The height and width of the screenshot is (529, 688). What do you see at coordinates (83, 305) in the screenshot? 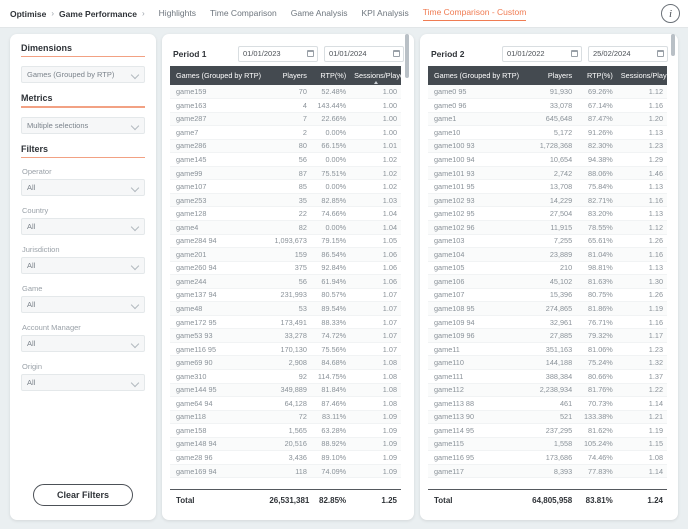
I see `game-select: All` at bounding box center [83, 305].